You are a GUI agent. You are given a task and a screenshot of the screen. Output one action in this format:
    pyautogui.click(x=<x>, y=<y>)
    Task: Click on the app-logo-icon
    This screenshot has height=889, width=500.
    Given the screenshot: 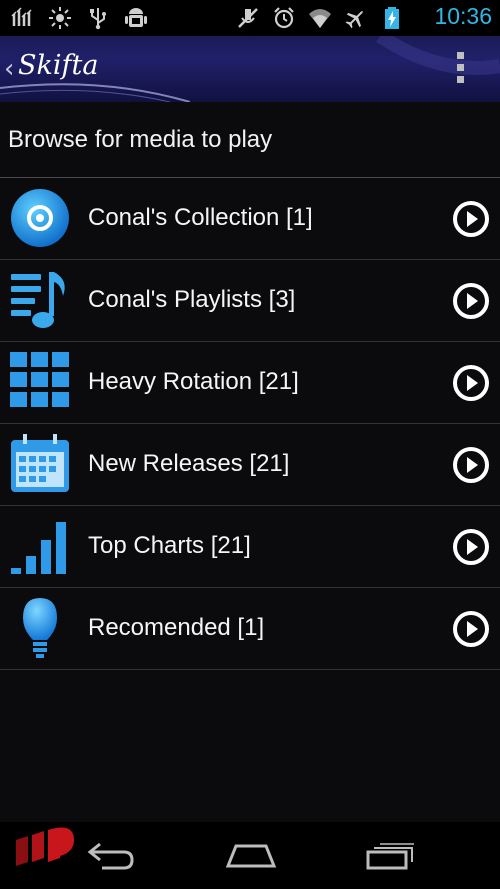 What is the action you would take?
    pyautogui.click(x=45, y=848)
    